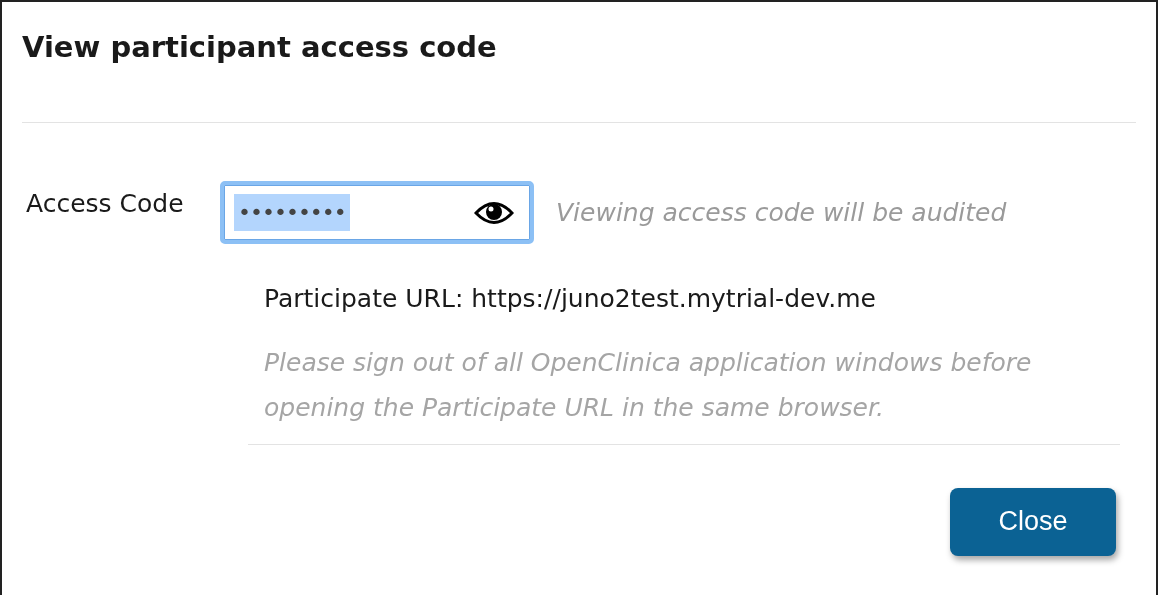  Describe the element at coordinates (648, 385) in the screenshot. I see `sign-out-note: Please sign out of all OpenClinica application windows before opening the Participate URL in the same browser.` at that location.